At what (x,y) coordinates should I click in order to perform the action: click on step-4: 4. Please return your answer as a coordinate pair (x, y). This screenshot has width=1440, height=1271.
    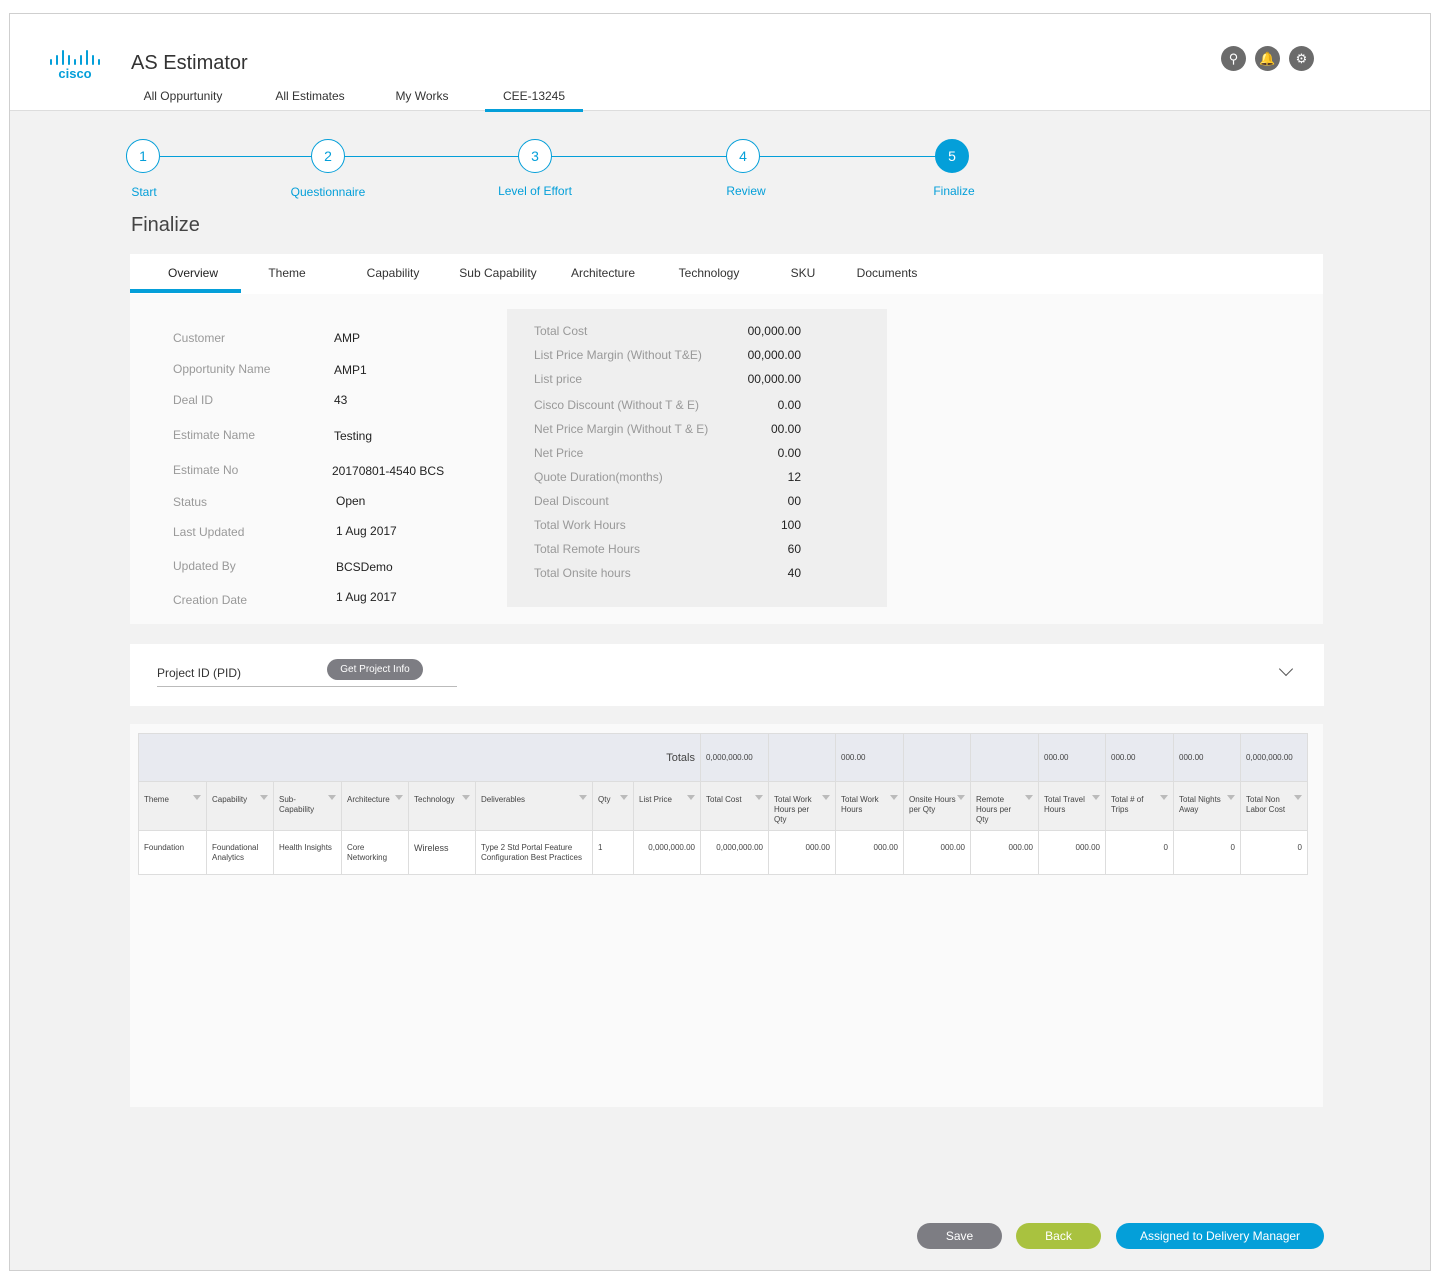
    Looking at the image, I should click on (743, 156).